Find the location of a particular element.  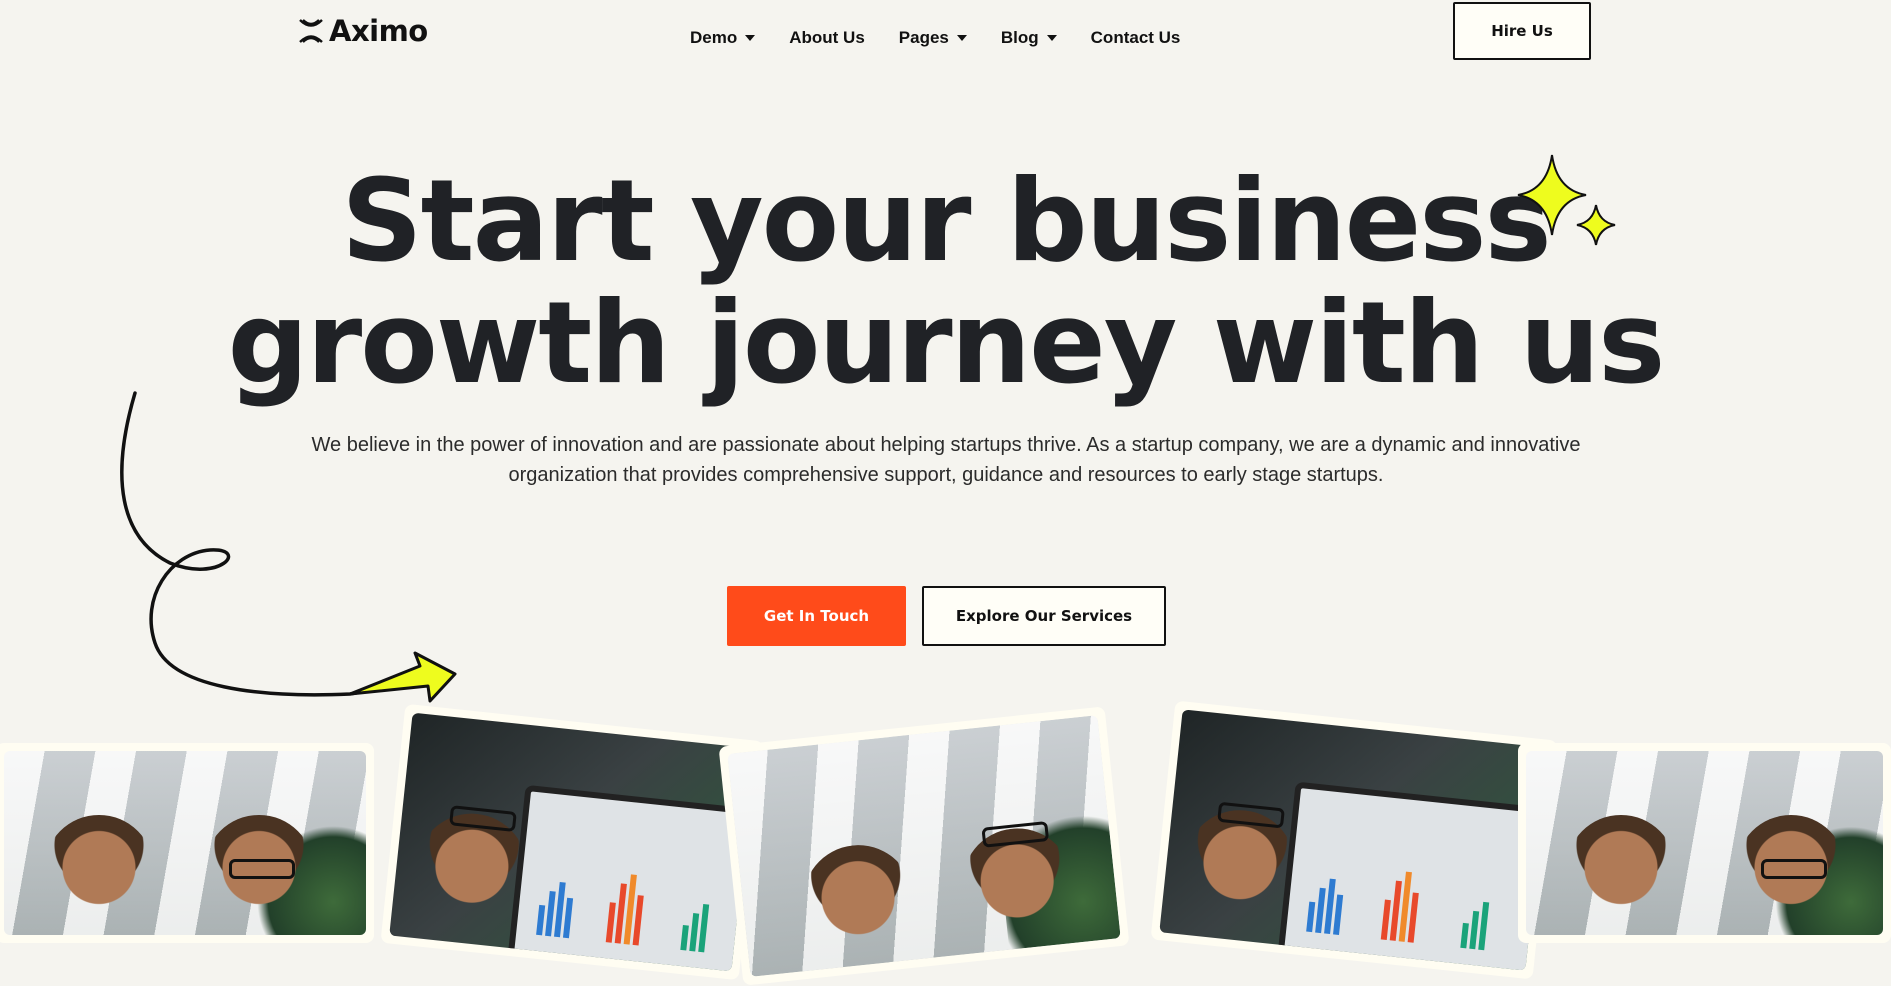

nav-item-label: About Us is located at coordinates (827, 37).